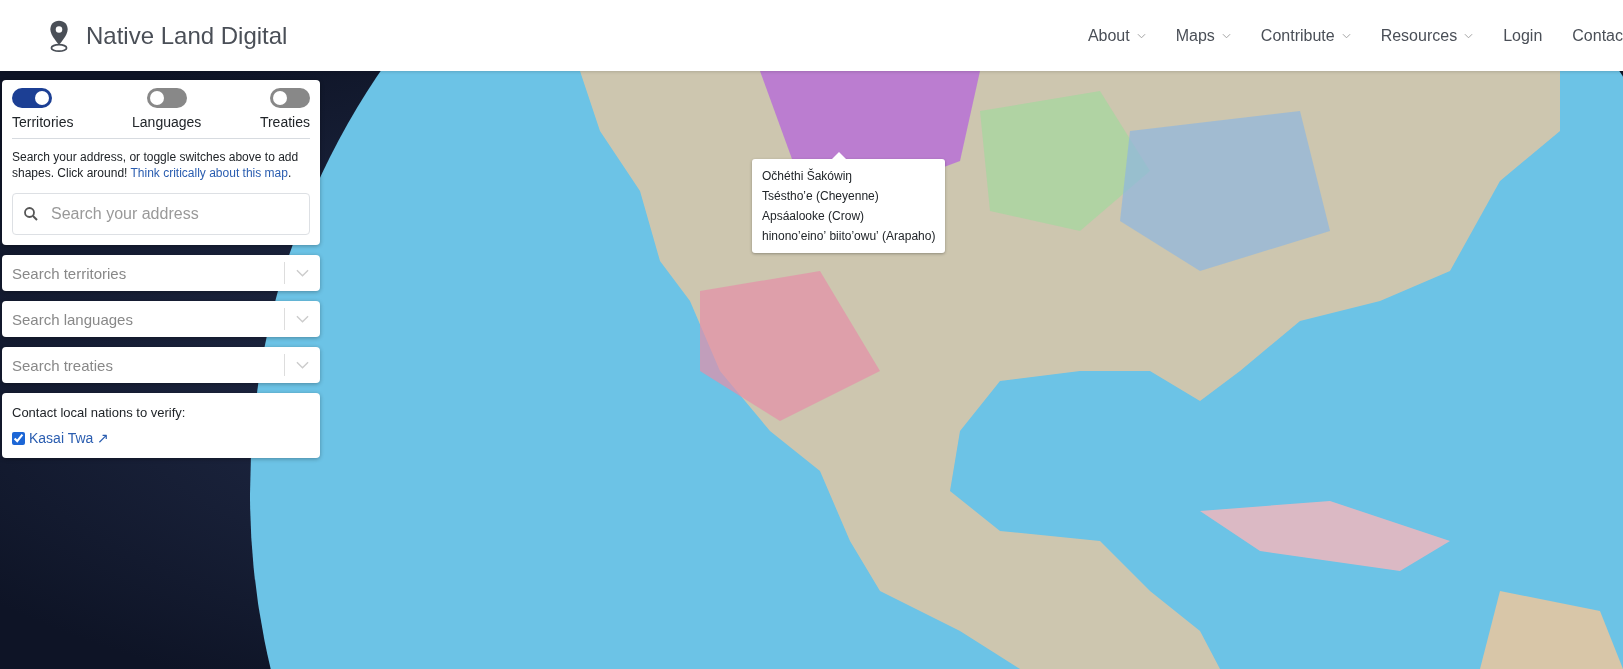 Image resolution: width=1623 pixels, height=669 pixels. Describe the element at coordinates (1523, 35) in the screenshot. I see `nav-link: Login` at that location.